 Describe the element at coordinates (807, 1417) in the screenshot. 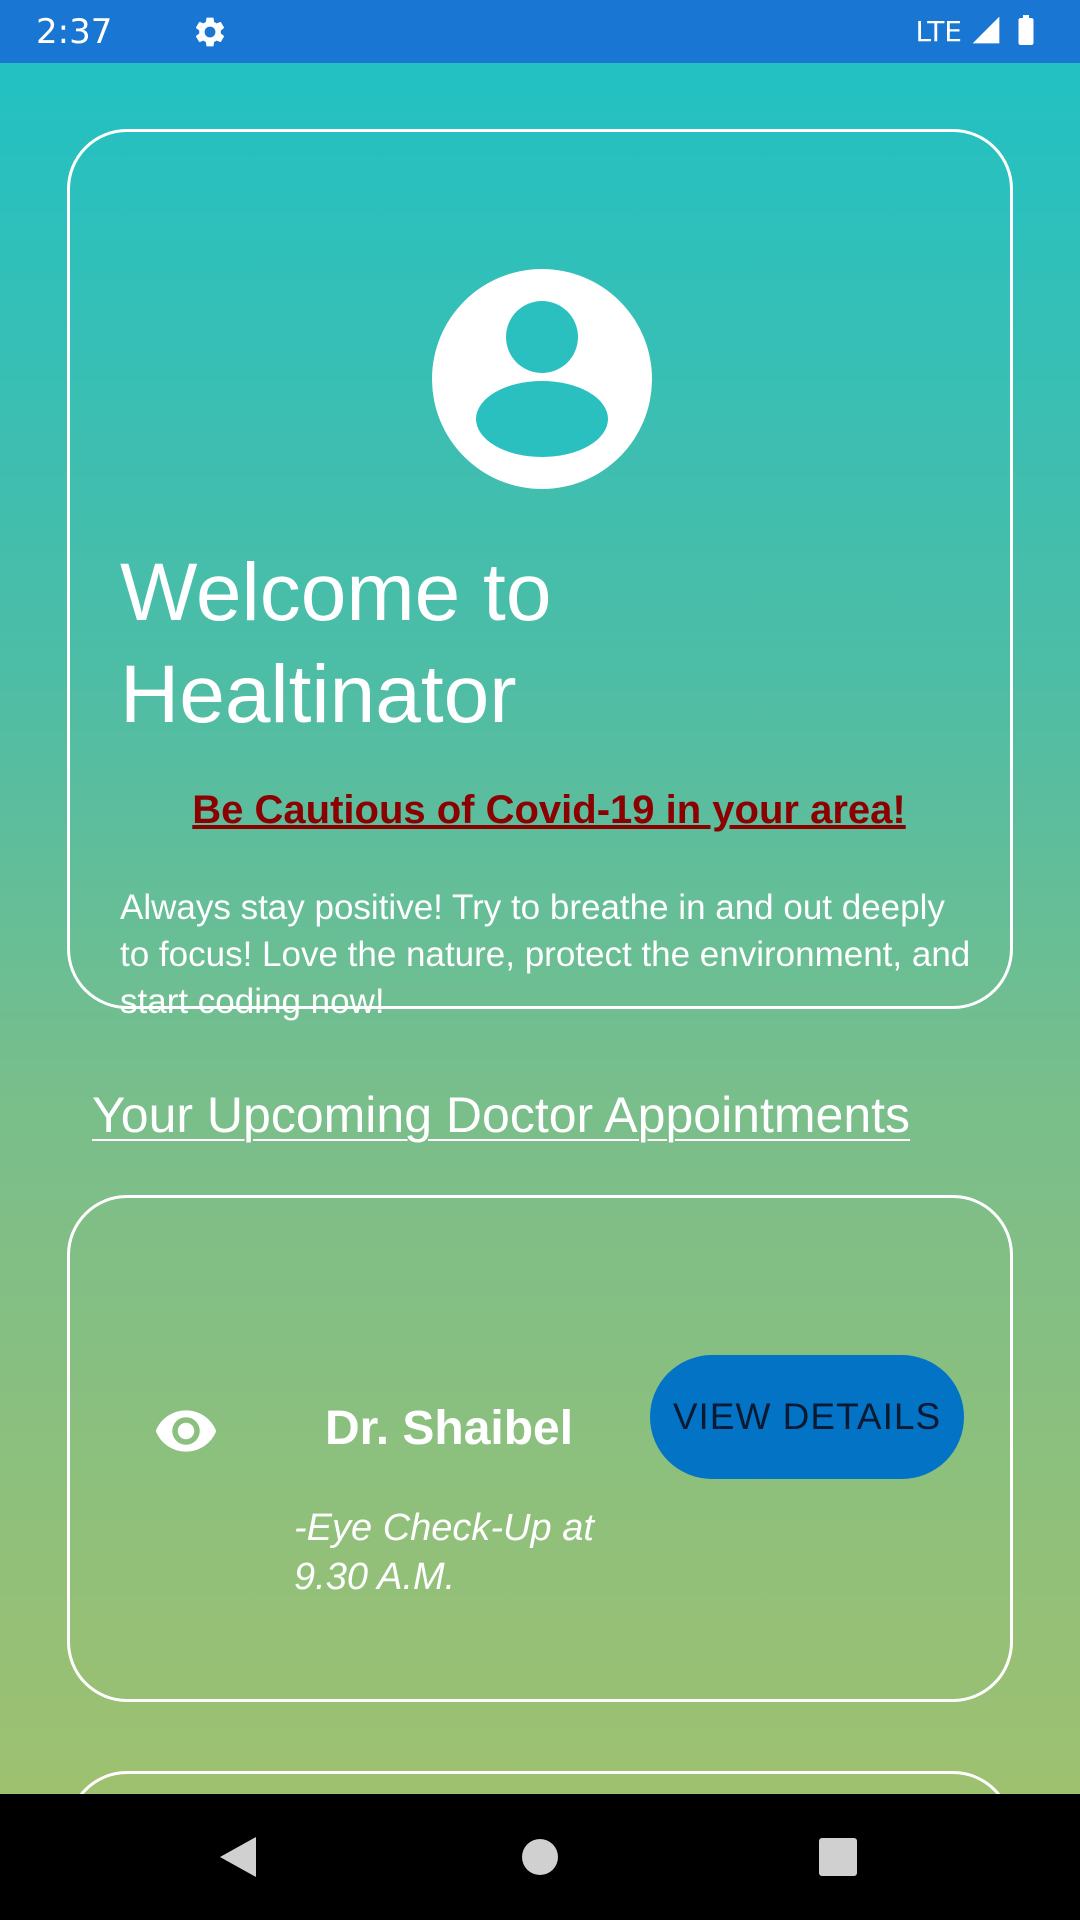

I see `view-details-button: VIEW DETAILS` at that location.